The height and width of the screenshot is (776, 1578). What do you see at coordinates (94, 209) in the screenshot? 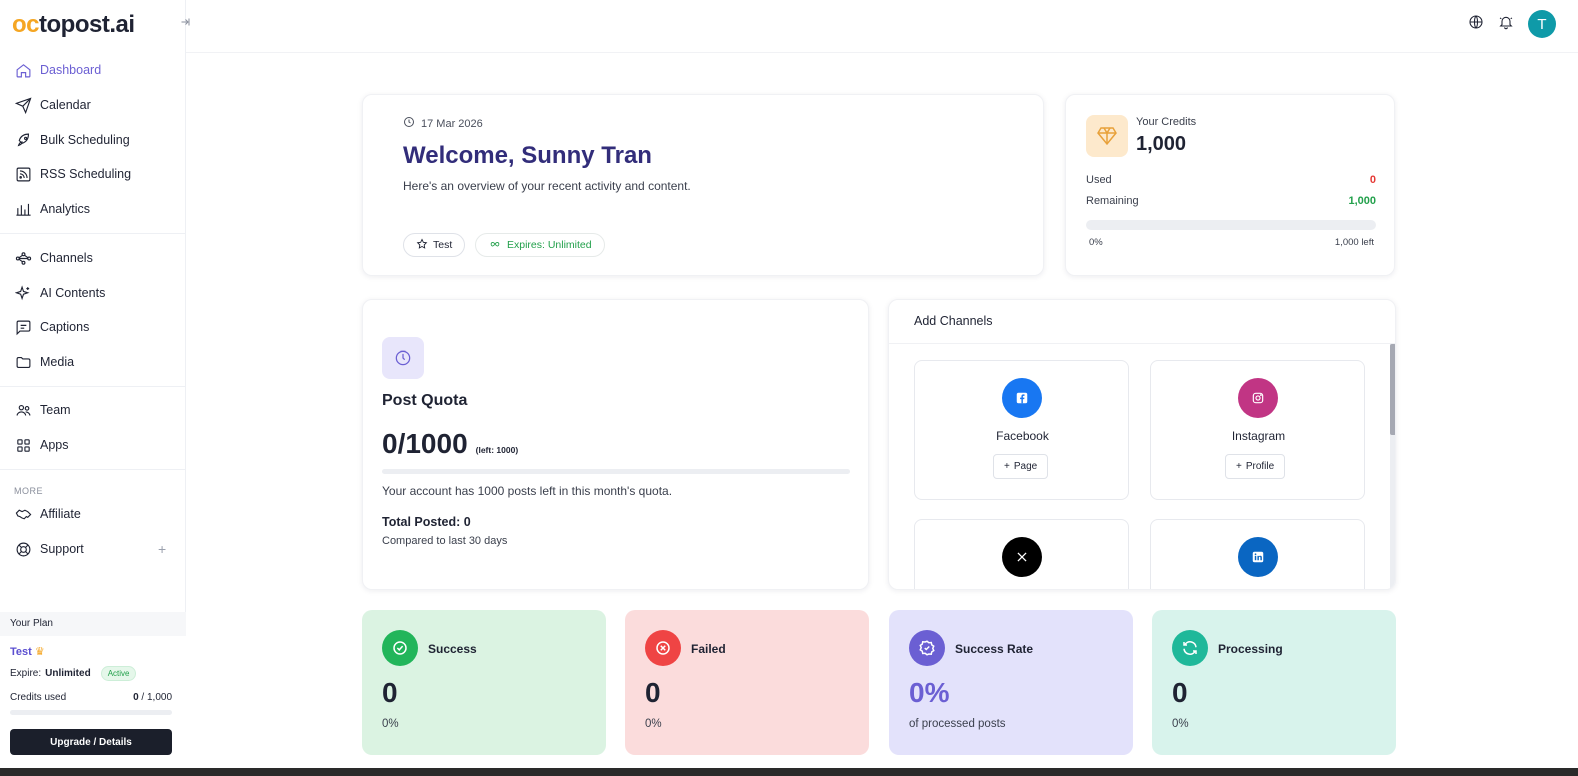
I see `sidebar-item-analytics: Analytics` at bounding box center [94, 209].